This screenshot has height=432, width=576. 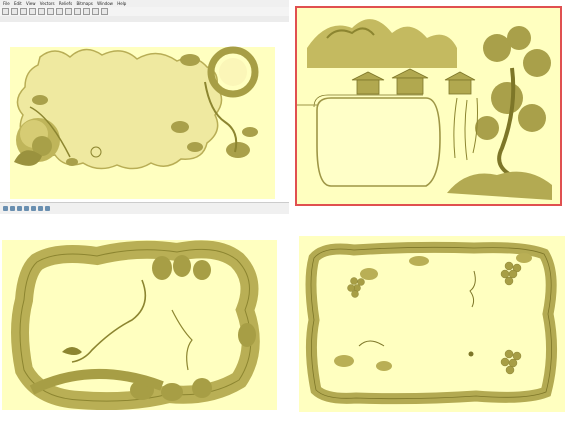 What do you see at coordinates (40, 208) in the screenshot?
I see `snap-icon` at bounding box center [40, 208].